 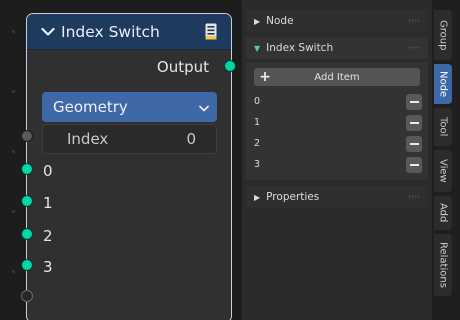 I want to click on properties-section-header: ▶ Properties, so click(x=337, y=197).